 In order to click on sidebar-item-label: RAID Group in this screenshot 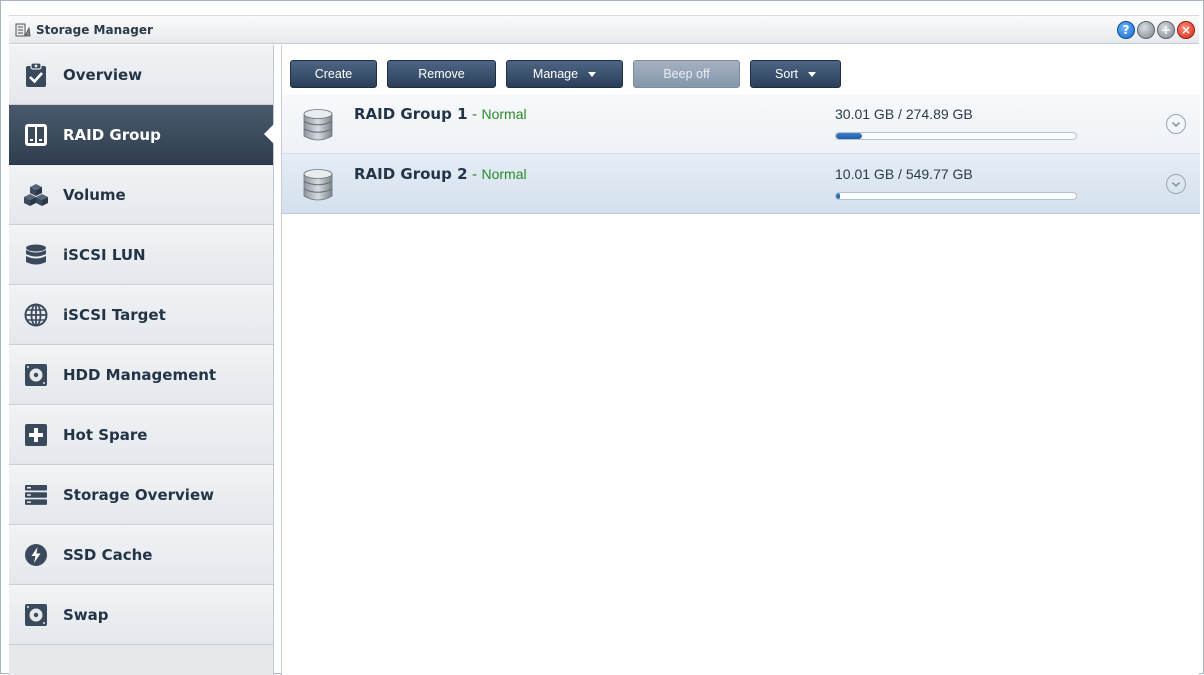, I will do `click(112, 134)`.